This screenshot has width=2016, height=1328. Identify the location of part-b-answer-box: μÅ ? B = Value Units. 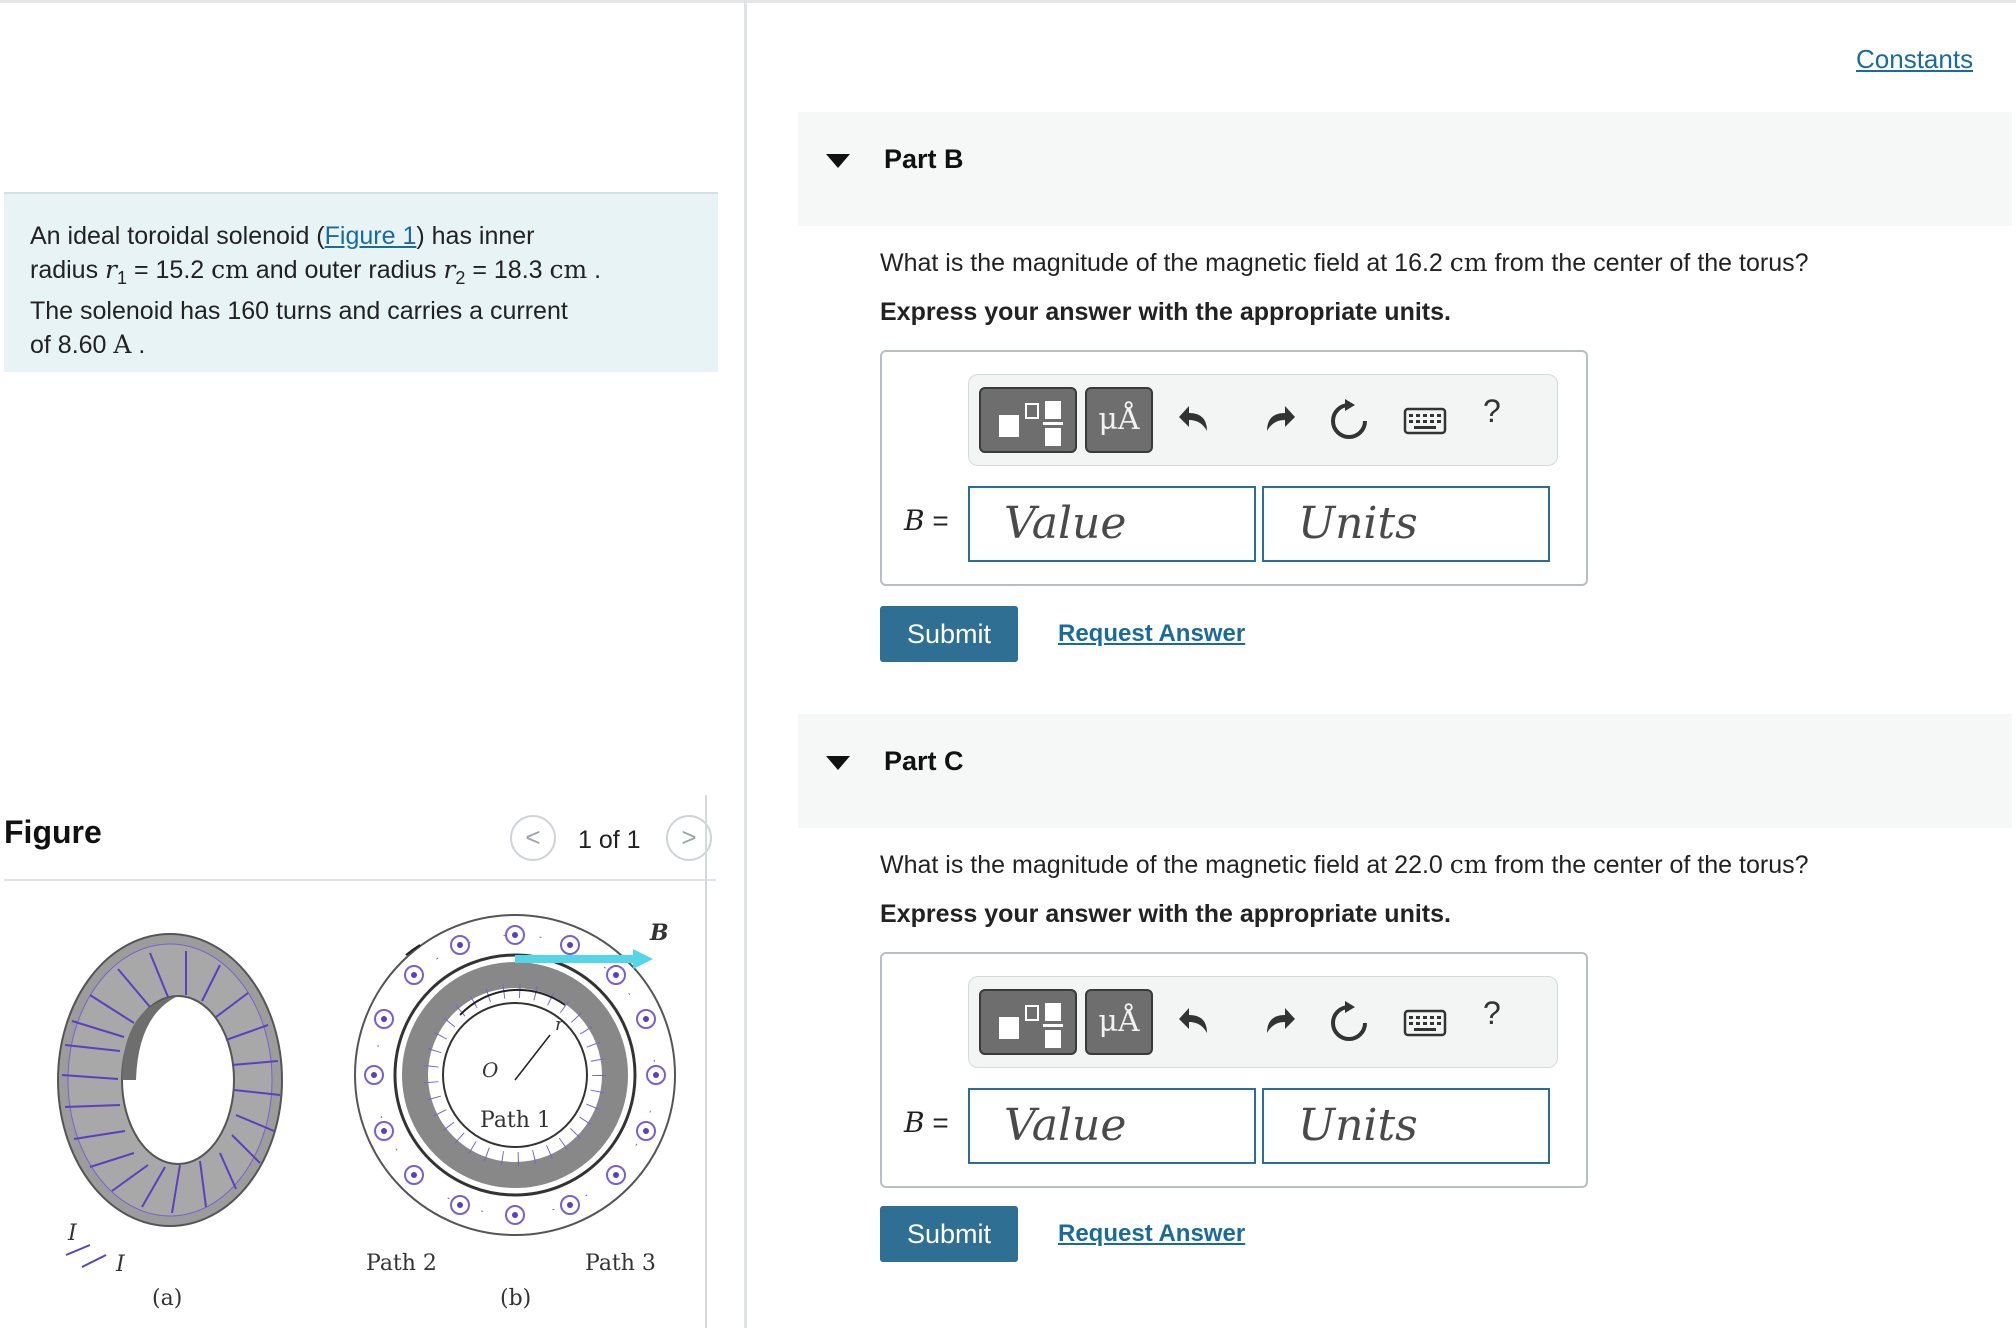
(1234, 468).